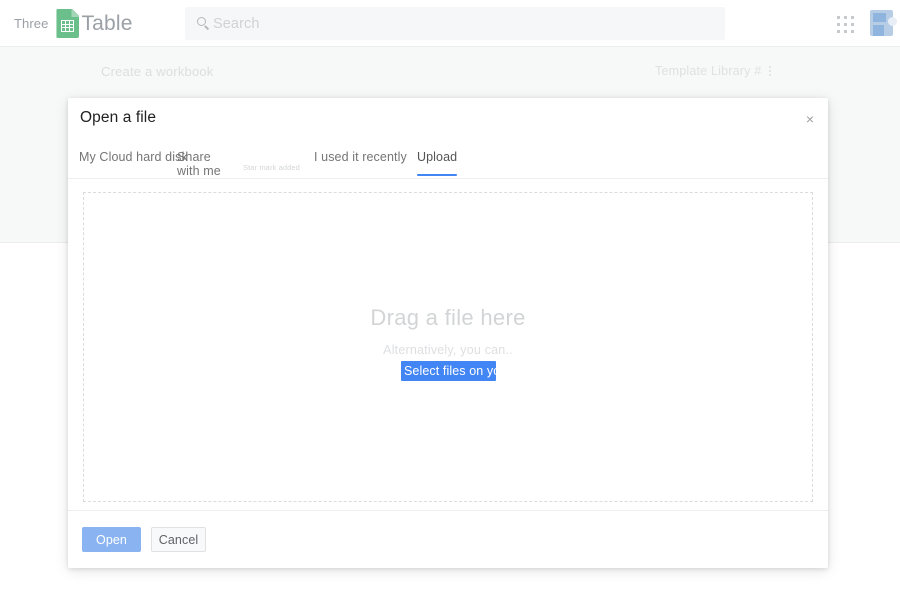 This screenshot has height=591, width=900. Describe the element at coordinates (236, 23) in the screenshot. I see `search-placeholder: Search` at that location.